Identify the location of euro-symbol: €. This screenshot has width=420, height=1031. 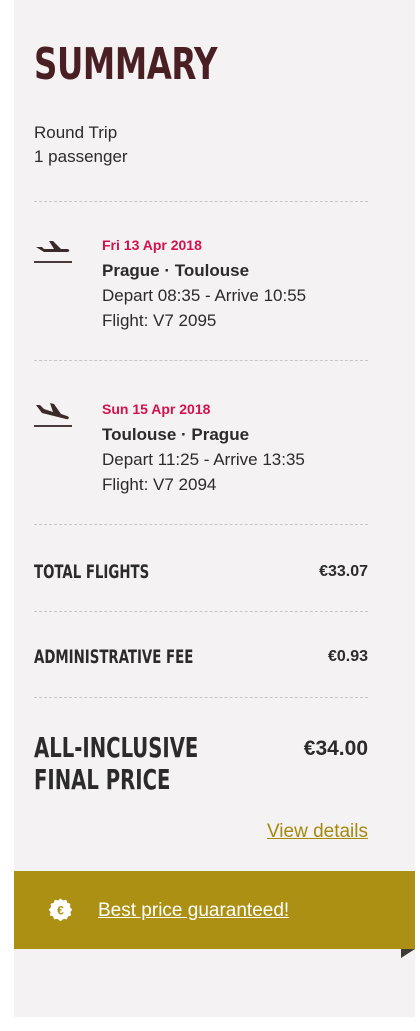
(60, 911).